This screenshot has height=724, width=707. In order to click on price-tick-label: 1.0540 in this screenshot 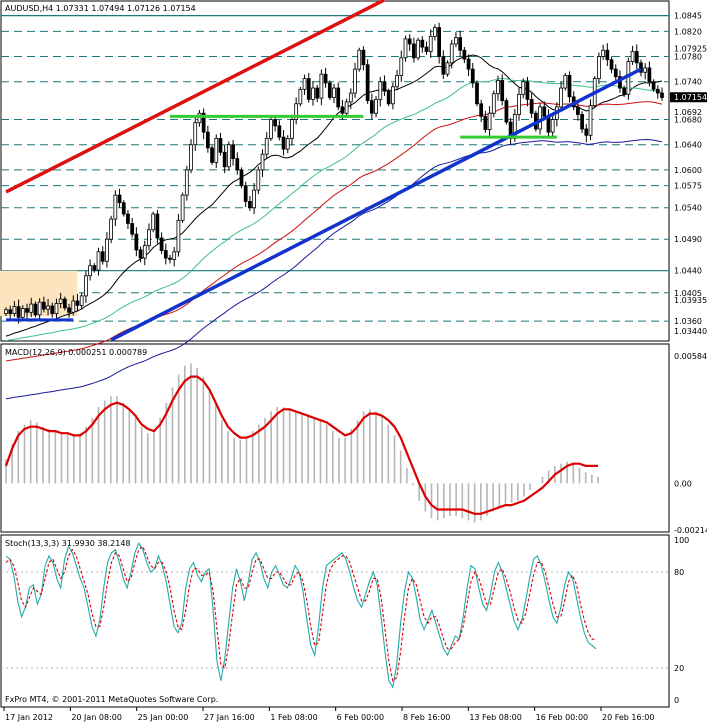, I will do `click(688, 208)`.